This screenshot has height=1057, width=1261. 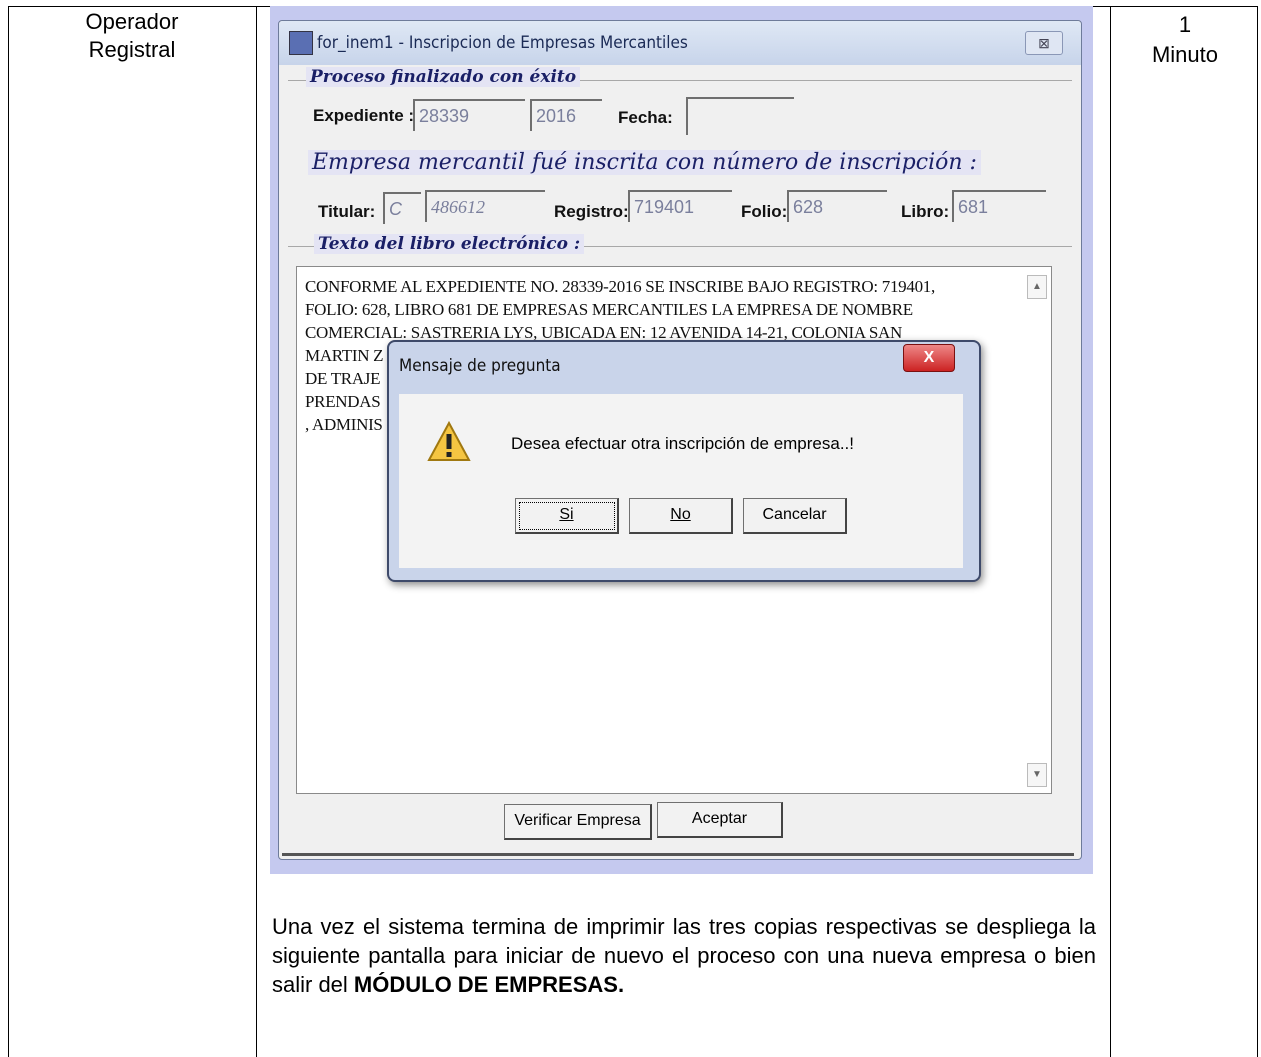 What do you see at coordinates (740, 116) in the screenshot?
I see `fecha-field` at bounding box center [740, 116].